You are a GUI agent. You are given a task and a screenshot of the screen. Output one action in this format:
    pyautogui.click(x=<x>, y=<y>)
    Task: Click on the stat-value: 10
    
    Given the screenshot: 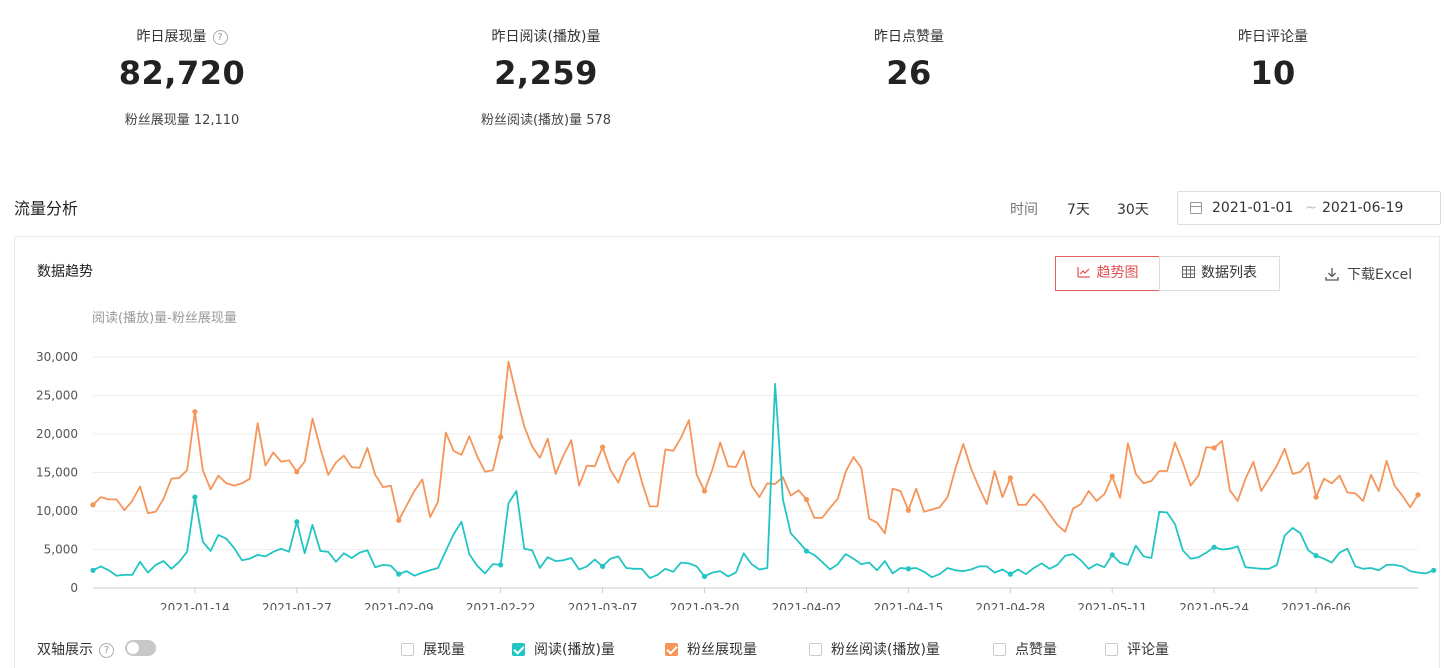 What is the action you would take?
    pyautogui.click(x=1273, y=73)
    